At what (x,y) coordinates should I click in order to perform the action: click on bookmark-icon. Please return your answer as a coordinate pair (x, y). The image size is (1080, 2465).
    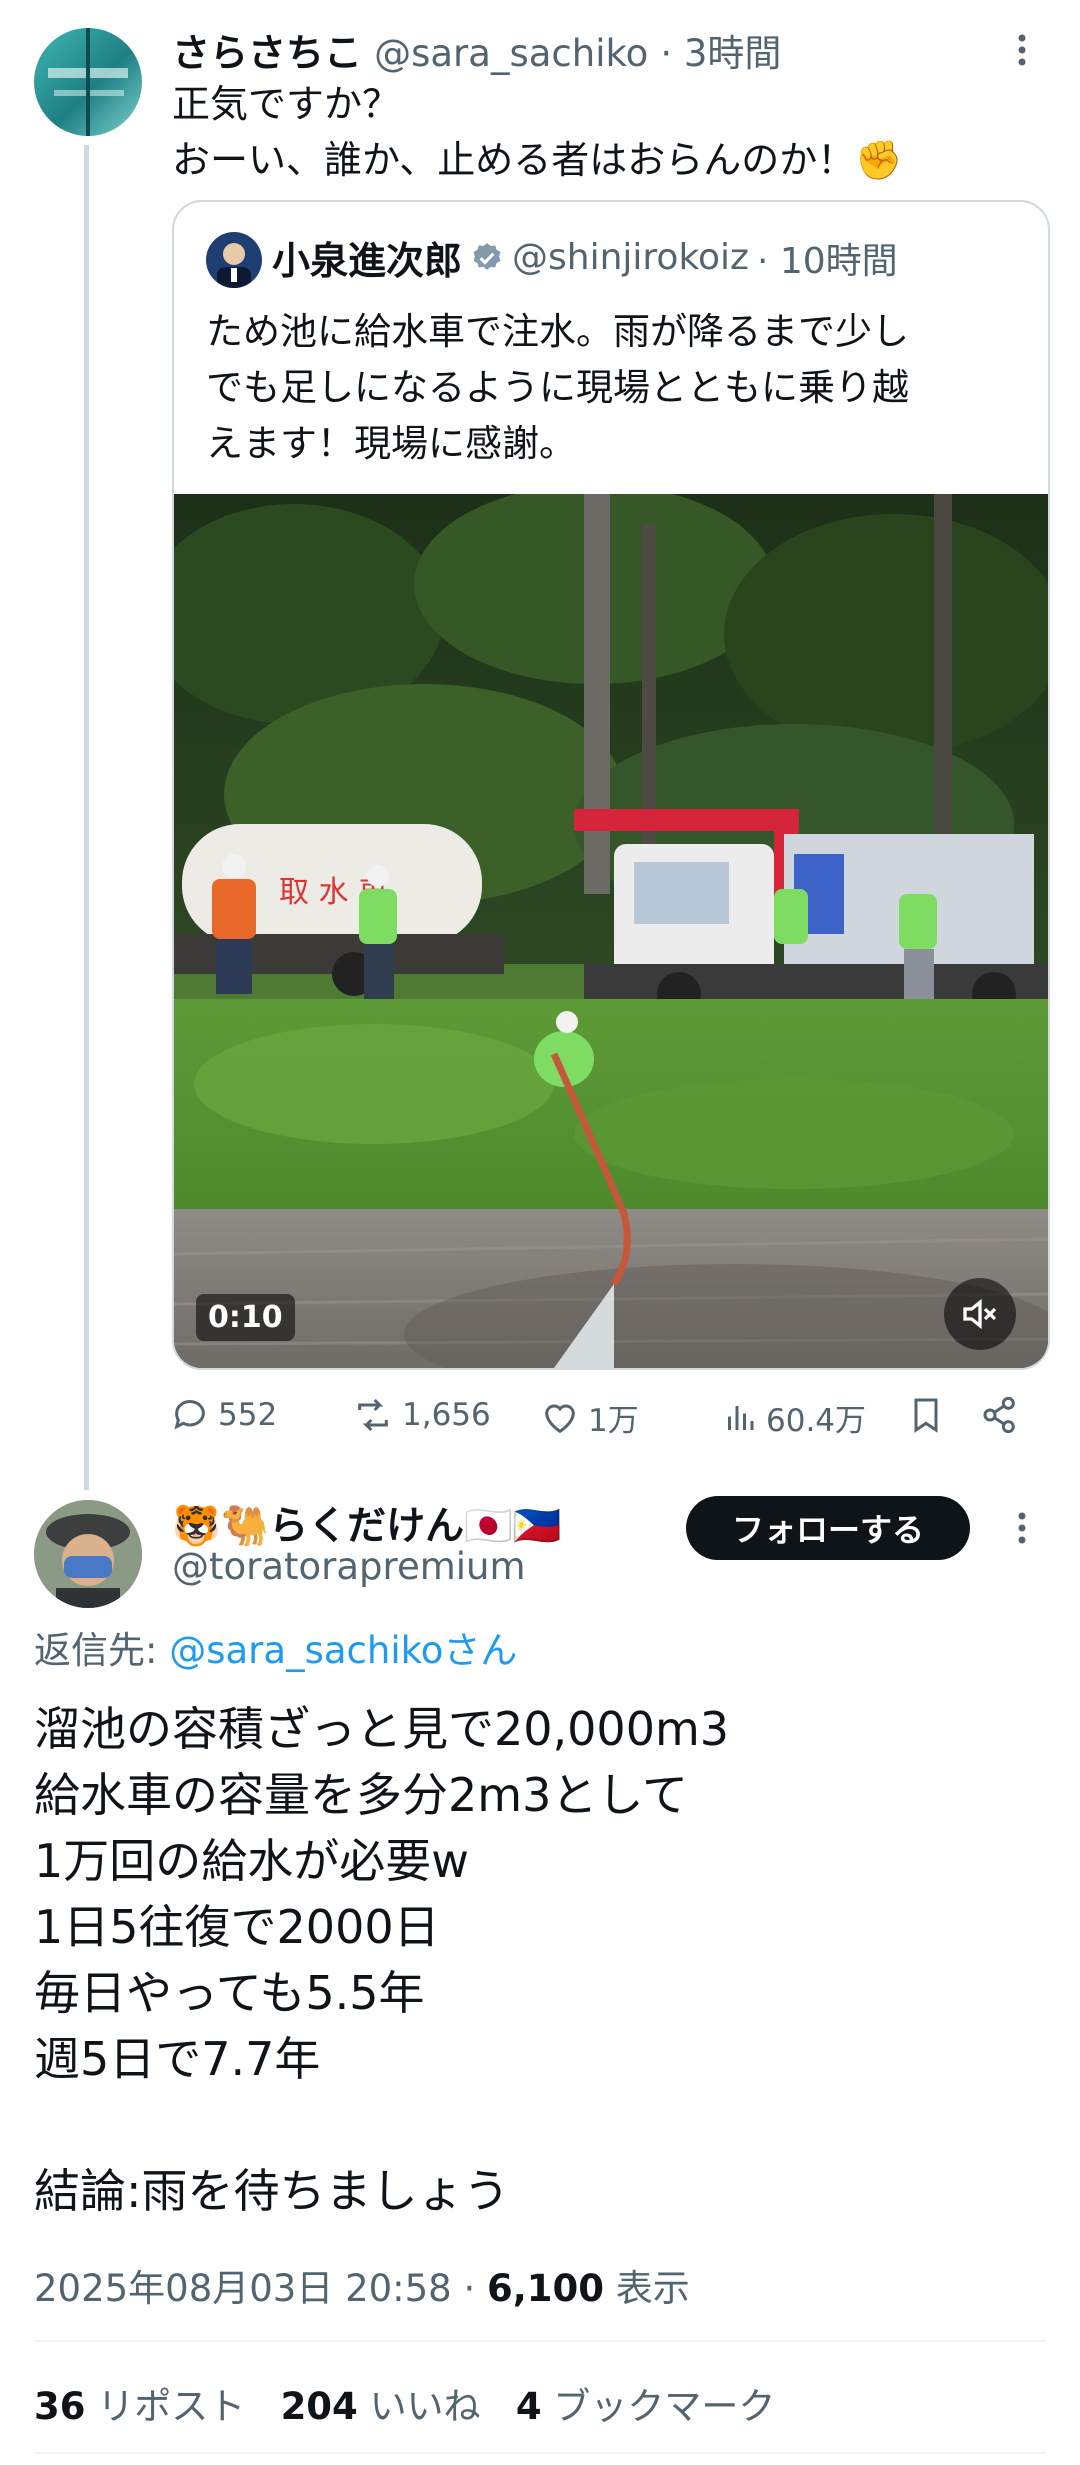
    Looking at the image, I should click on (926, 1415).